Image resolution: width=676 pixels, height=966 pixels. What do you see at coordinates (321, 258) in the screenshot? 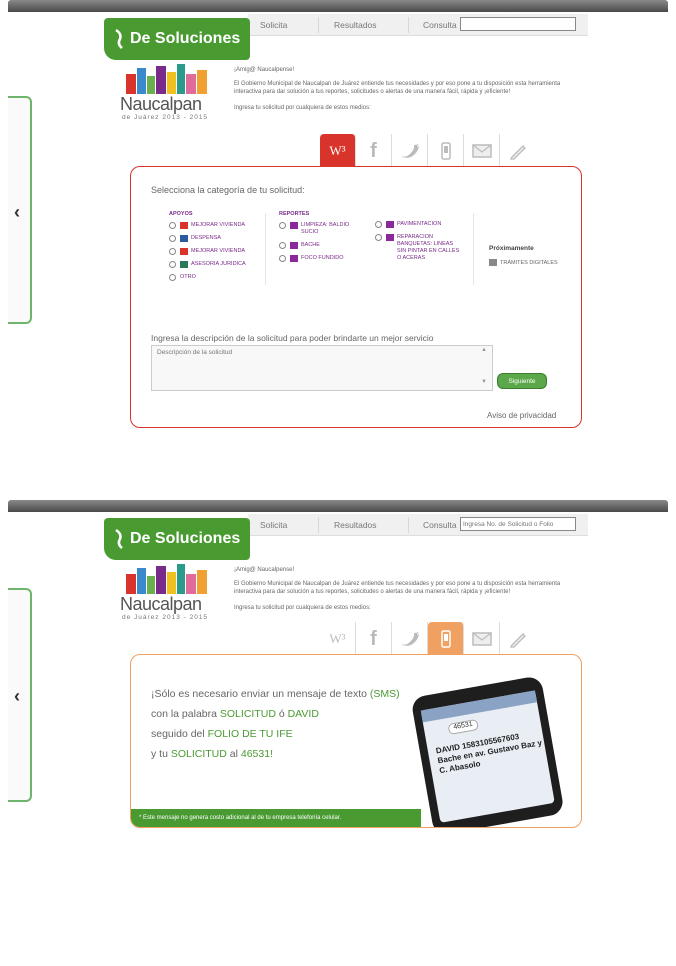
I see `option-foco-fundido: FOCO FUNDIDO` at bounding box center [321, 258].